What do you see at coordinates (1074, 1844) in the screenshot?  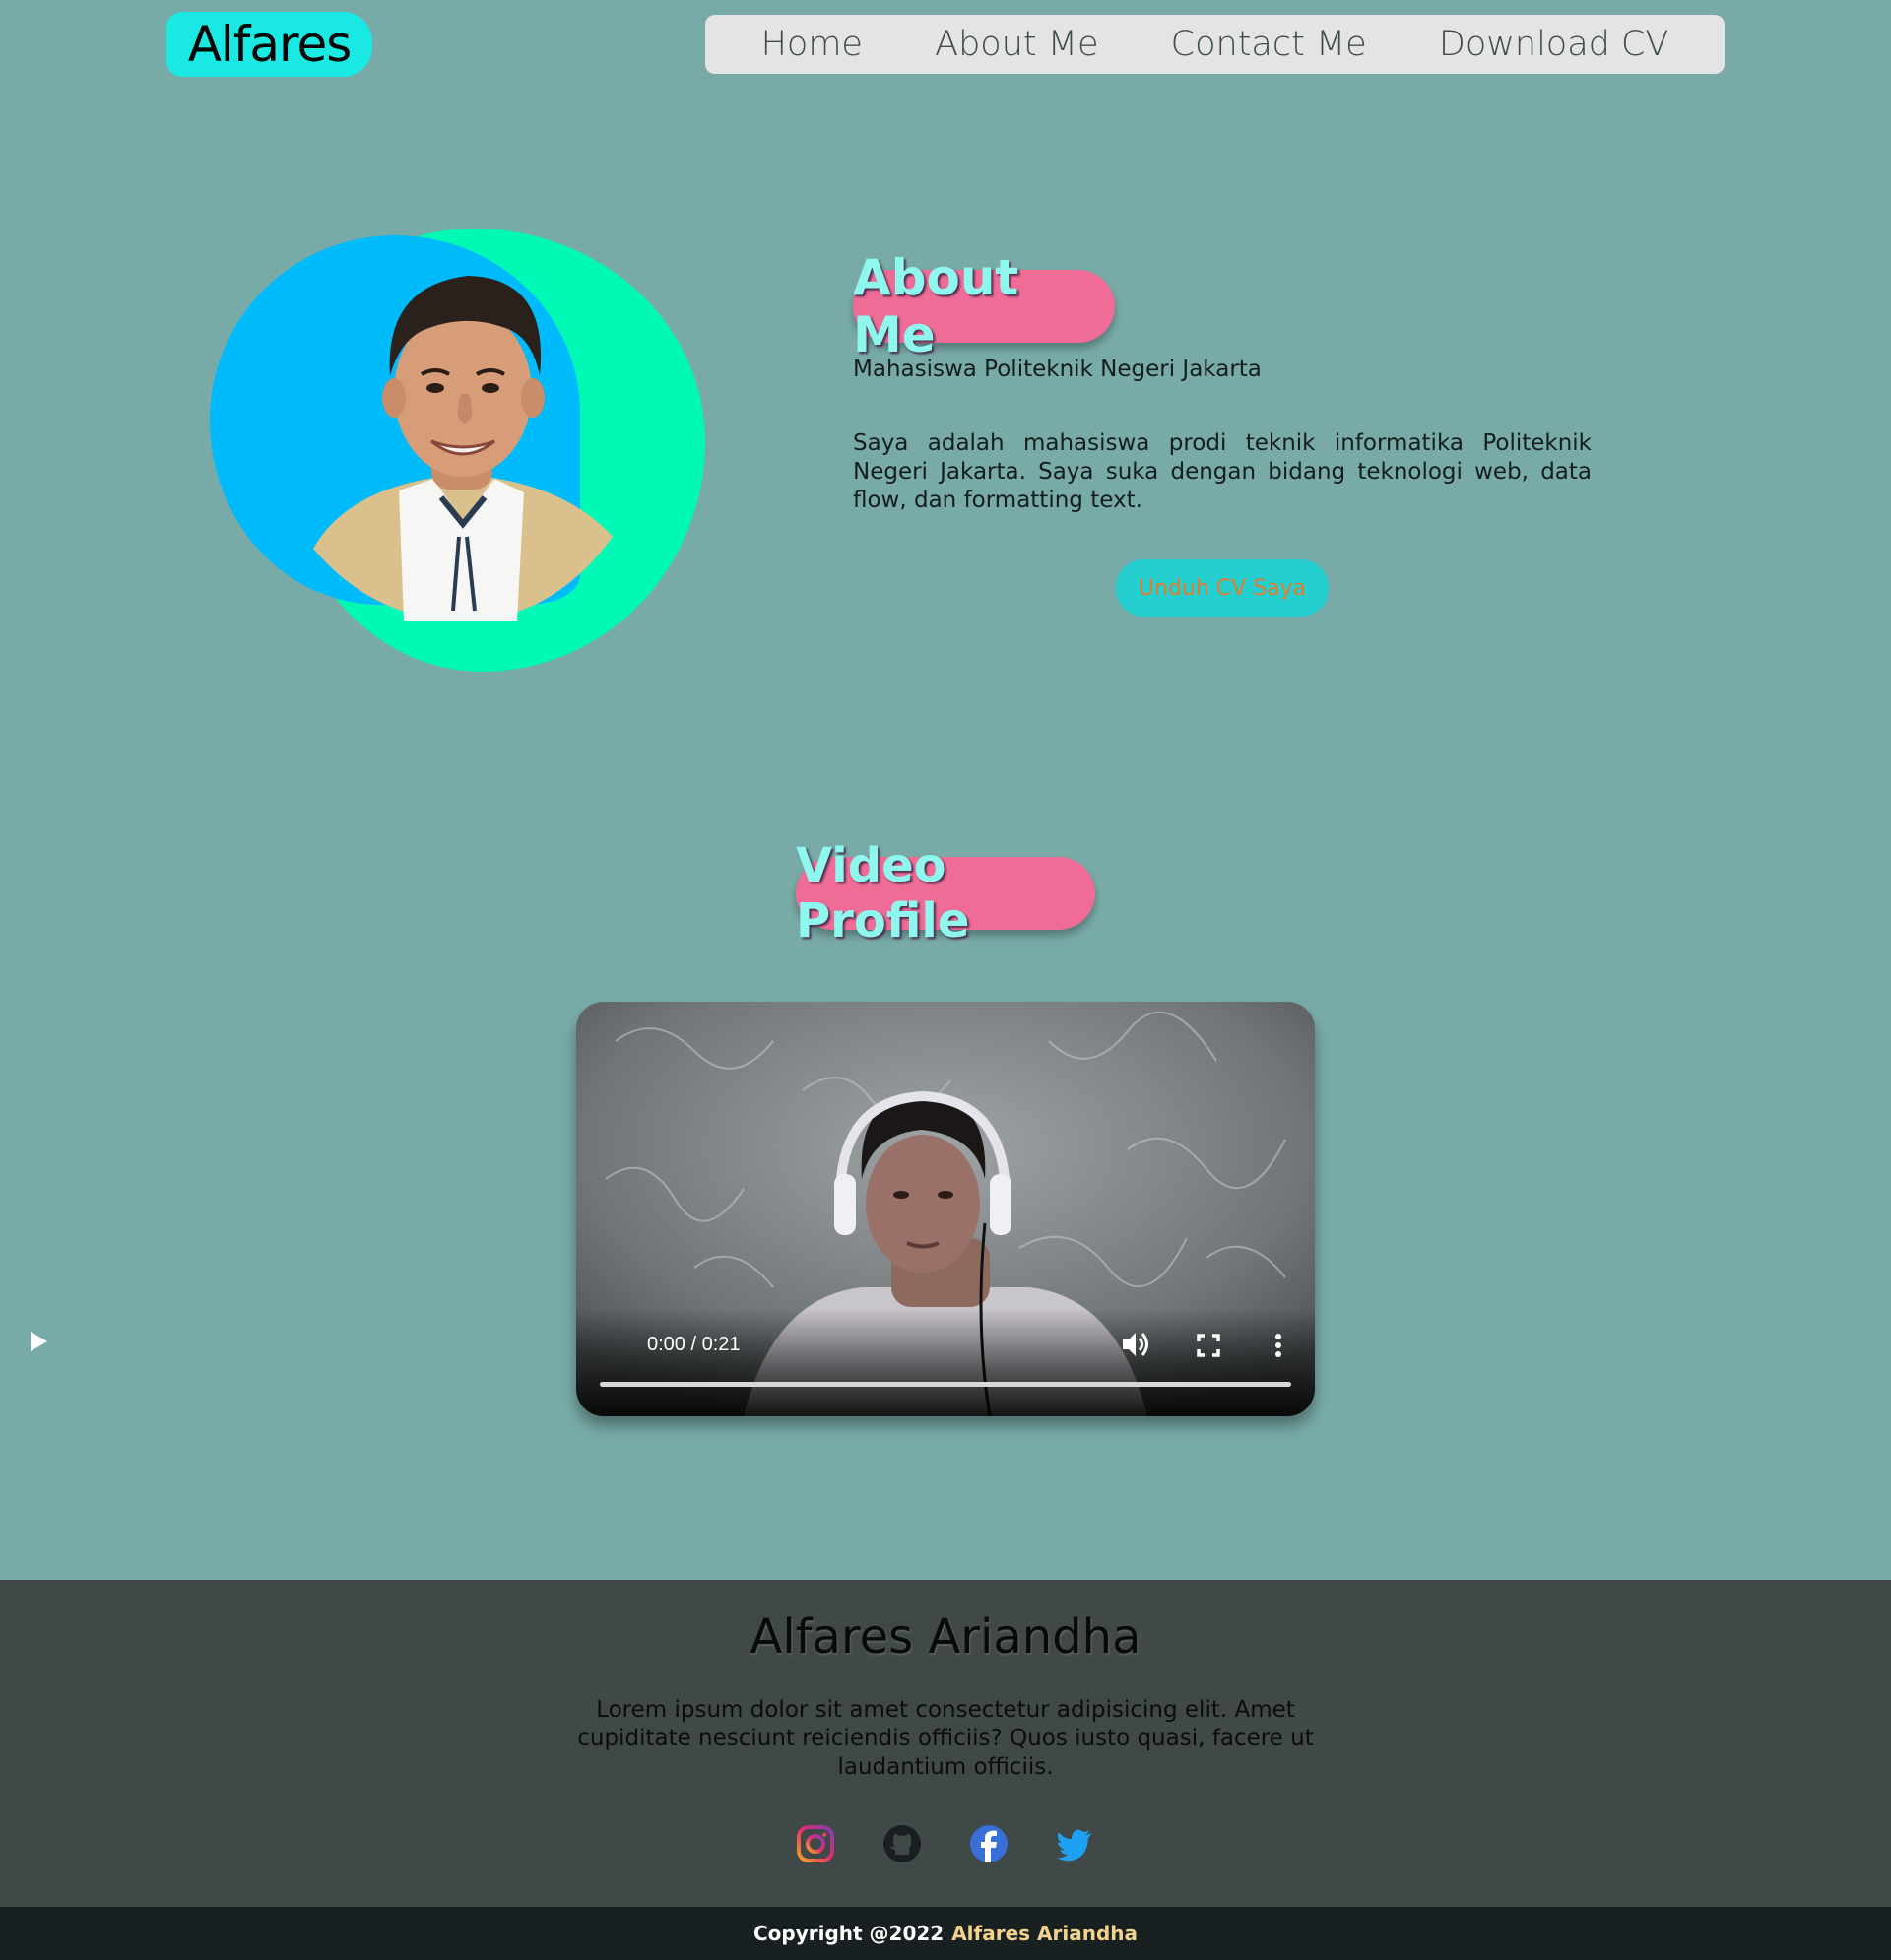 I see `twitter-icon` at bounding box center [1074, 1844].